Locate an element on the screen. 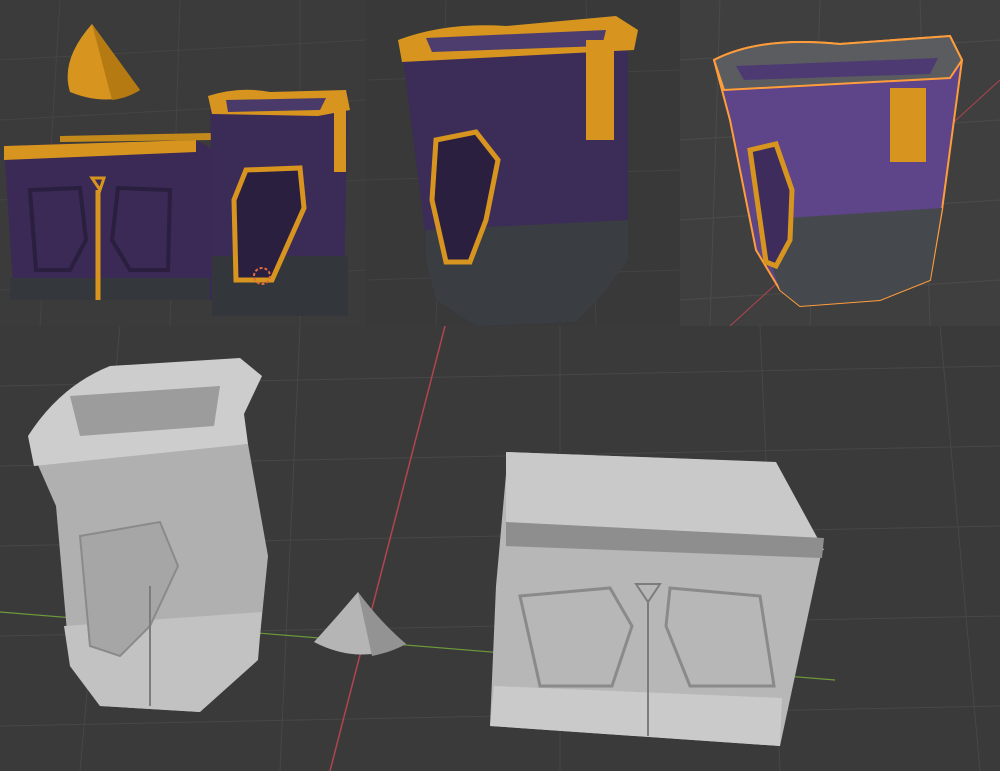  wide-crate is located at coordinates (109, 216).